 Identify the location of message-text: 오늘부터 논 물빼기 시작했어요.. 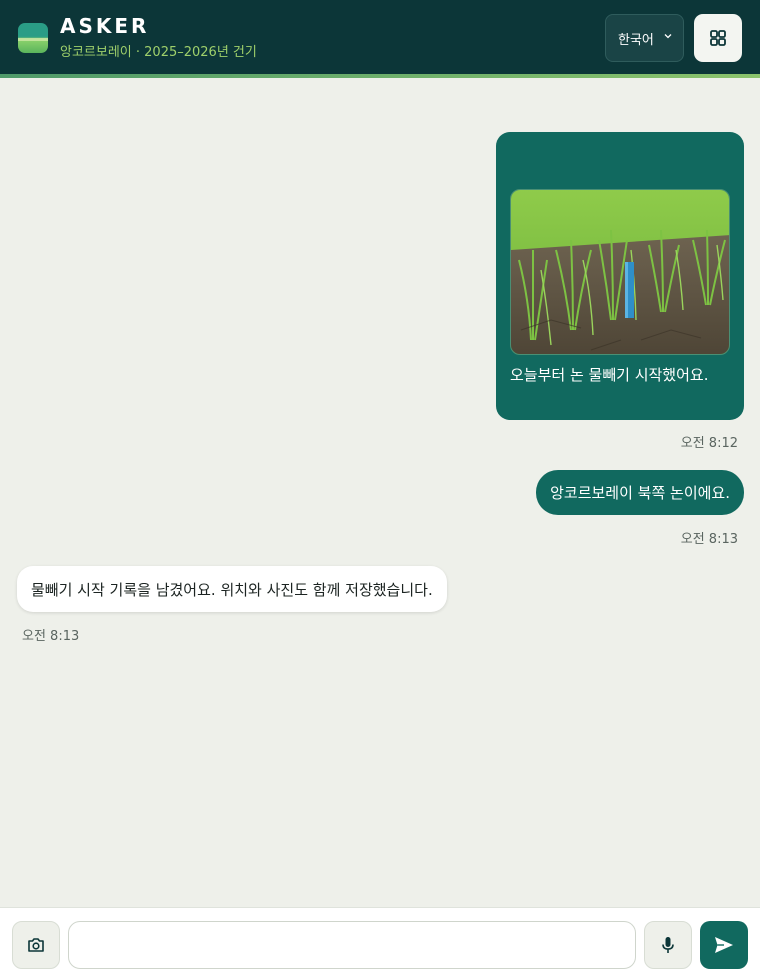
(609, 375).